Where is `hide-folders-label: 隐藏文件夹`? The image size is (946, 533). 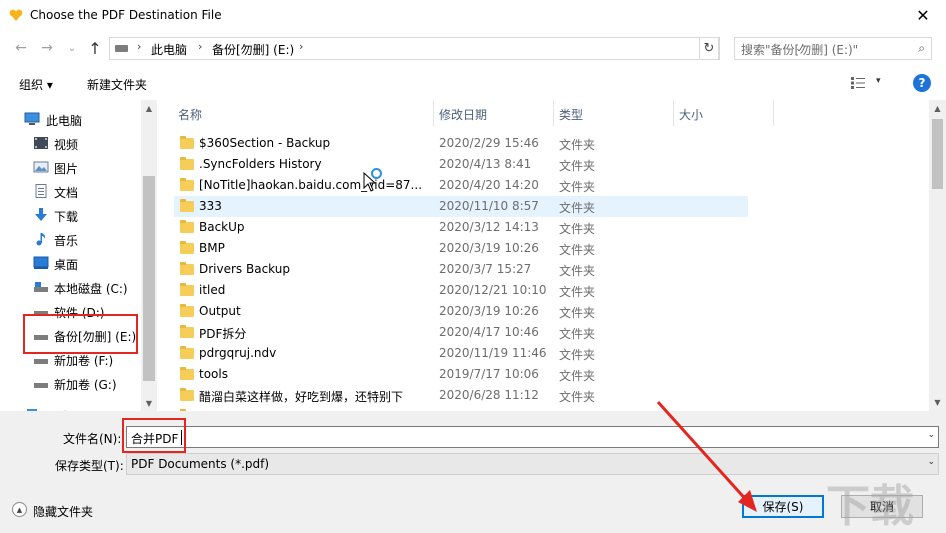
hide-folders-label: 隐藏文件夹 is located at coordinates (63, 512).